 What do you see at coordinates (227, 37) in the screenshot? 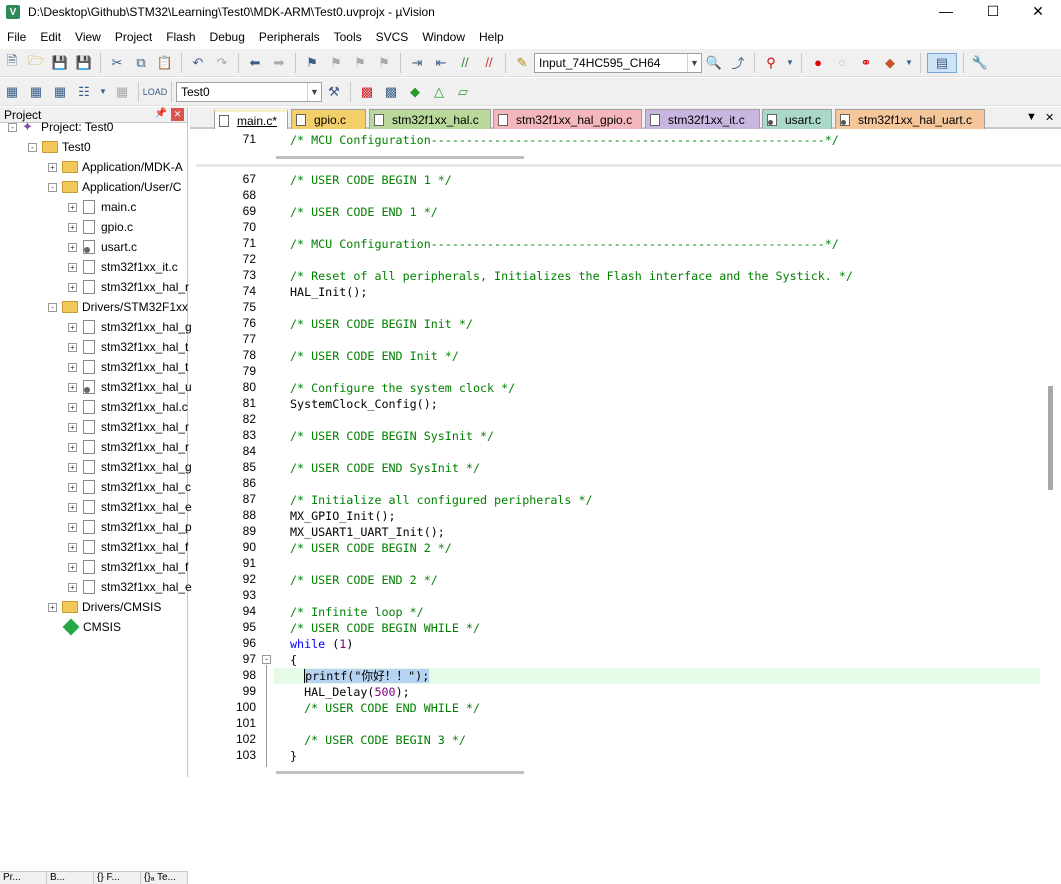
I see `menu-debug: Debug` at bounding box center [227, 37].